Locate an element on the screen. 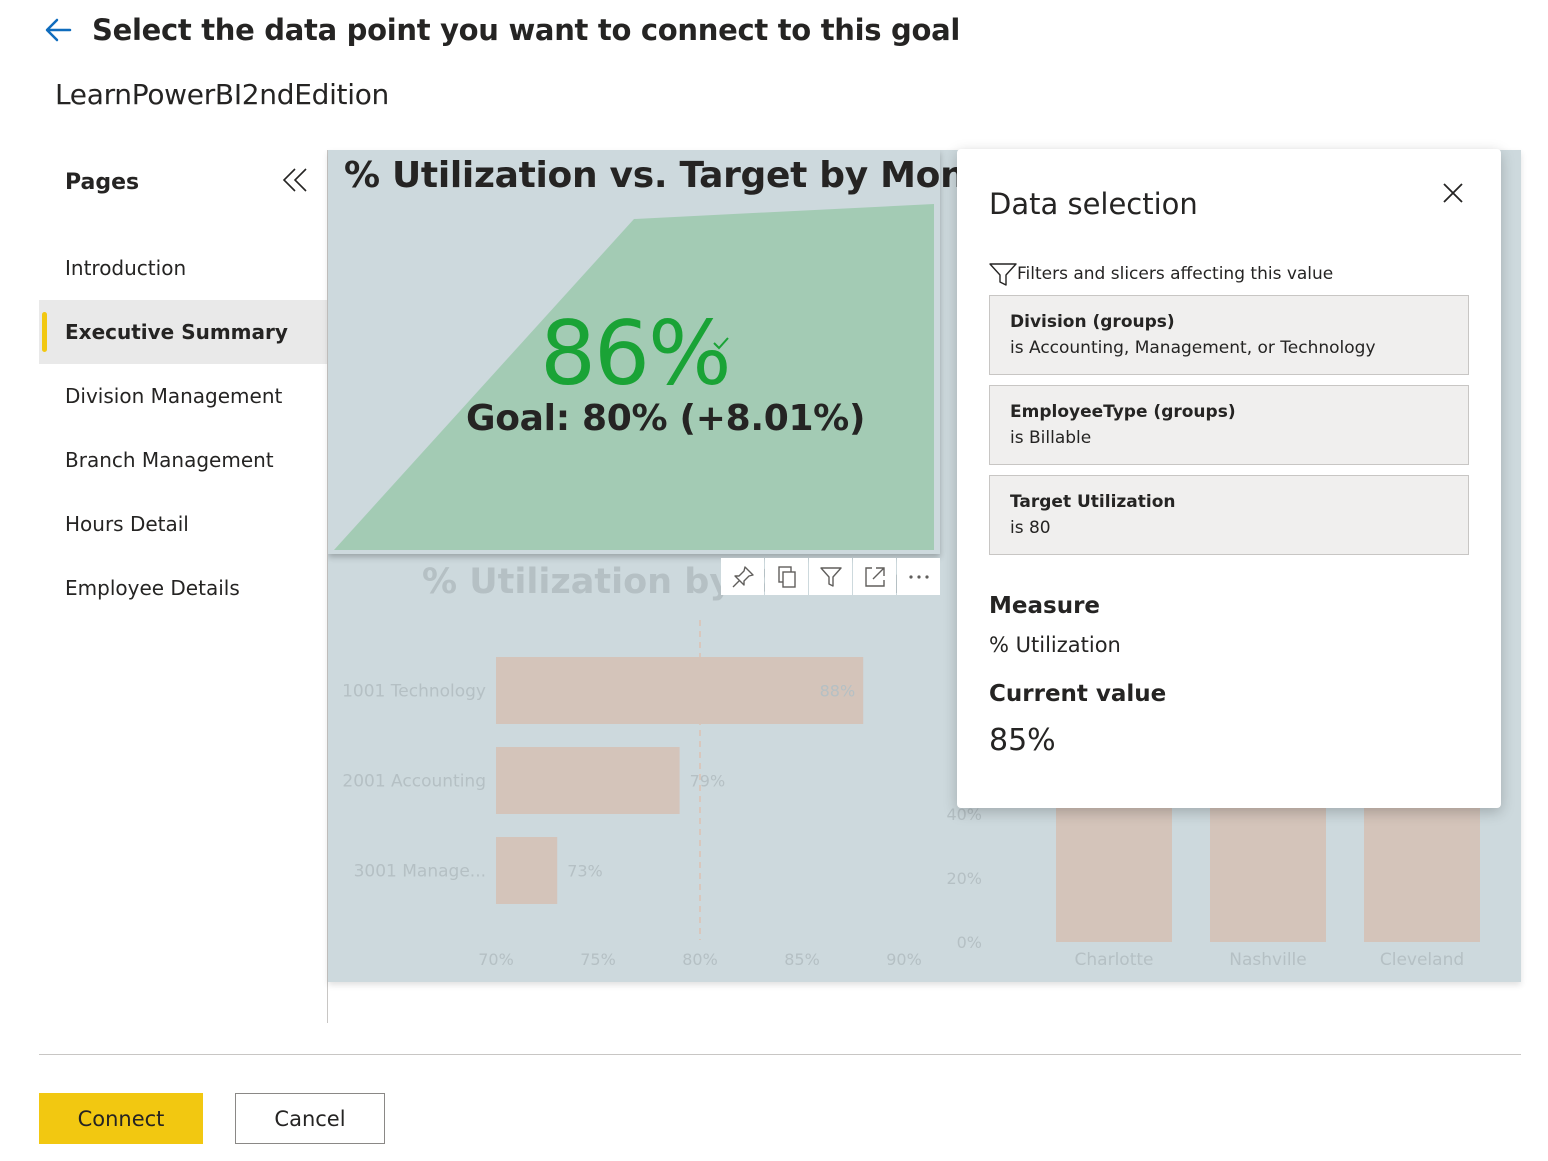 This screenshot has width=1548, height=1161. x-tick-label: 70% is located at coordinates (496, 959).